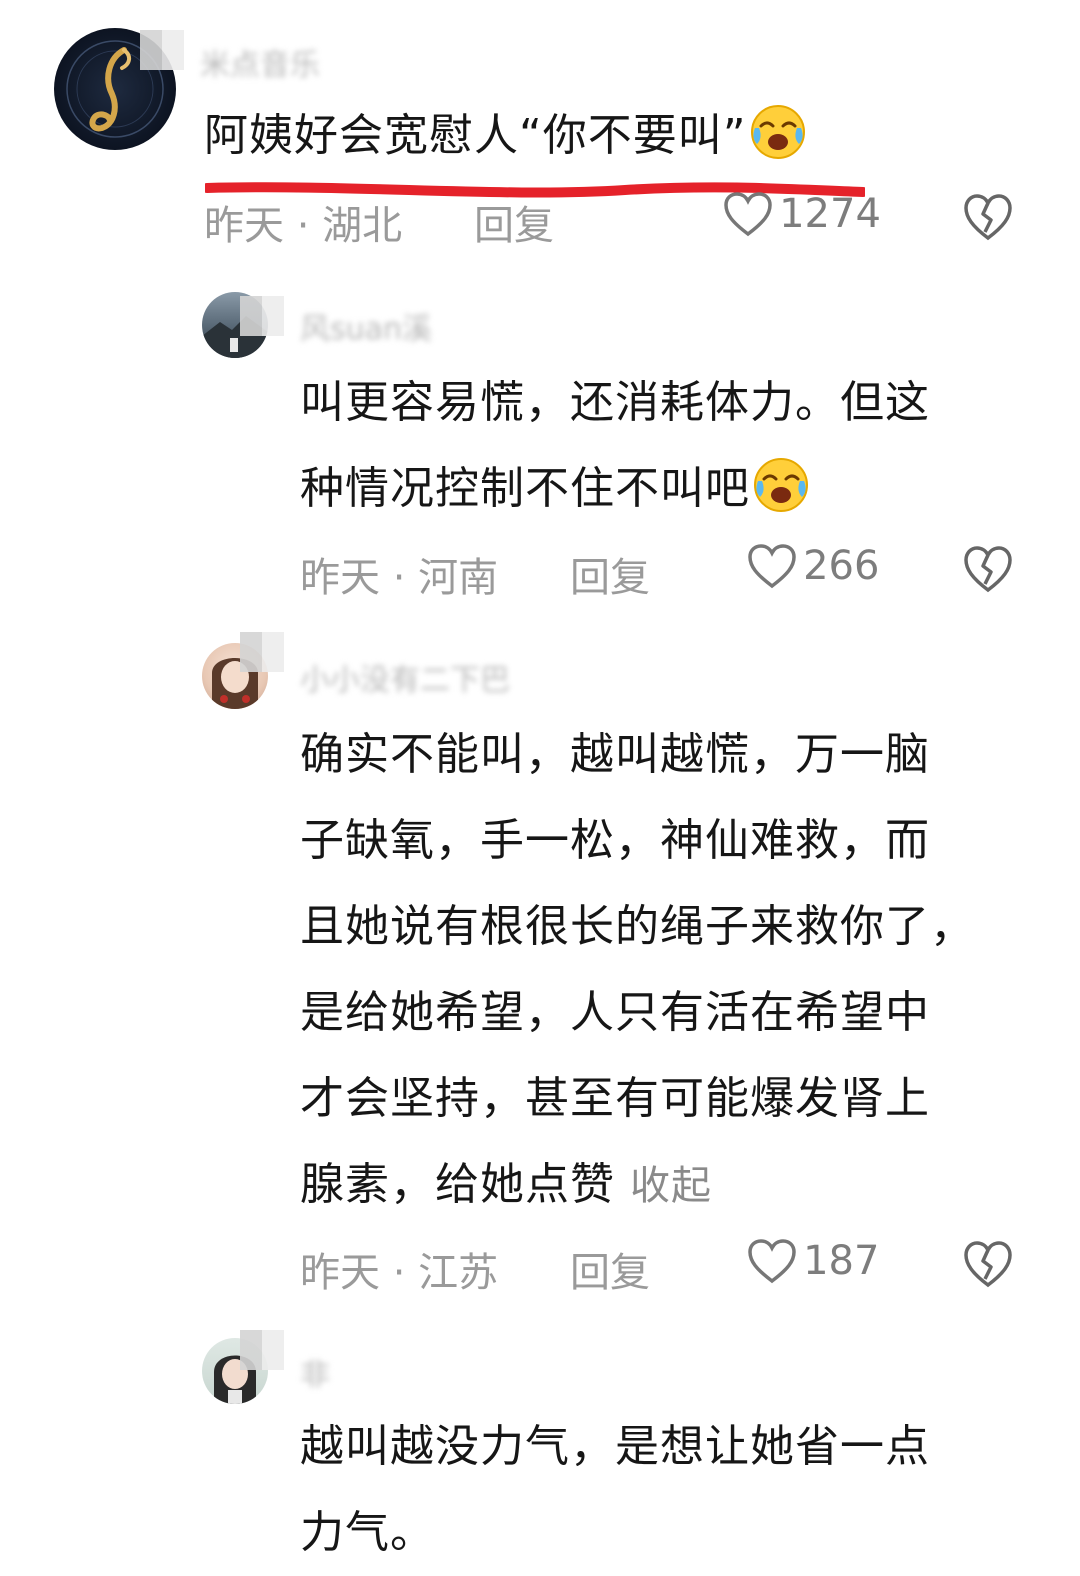 This screenshot has width=1080, height=1576. I want to click on username: 小小没有二下巴, so click(405, 677).